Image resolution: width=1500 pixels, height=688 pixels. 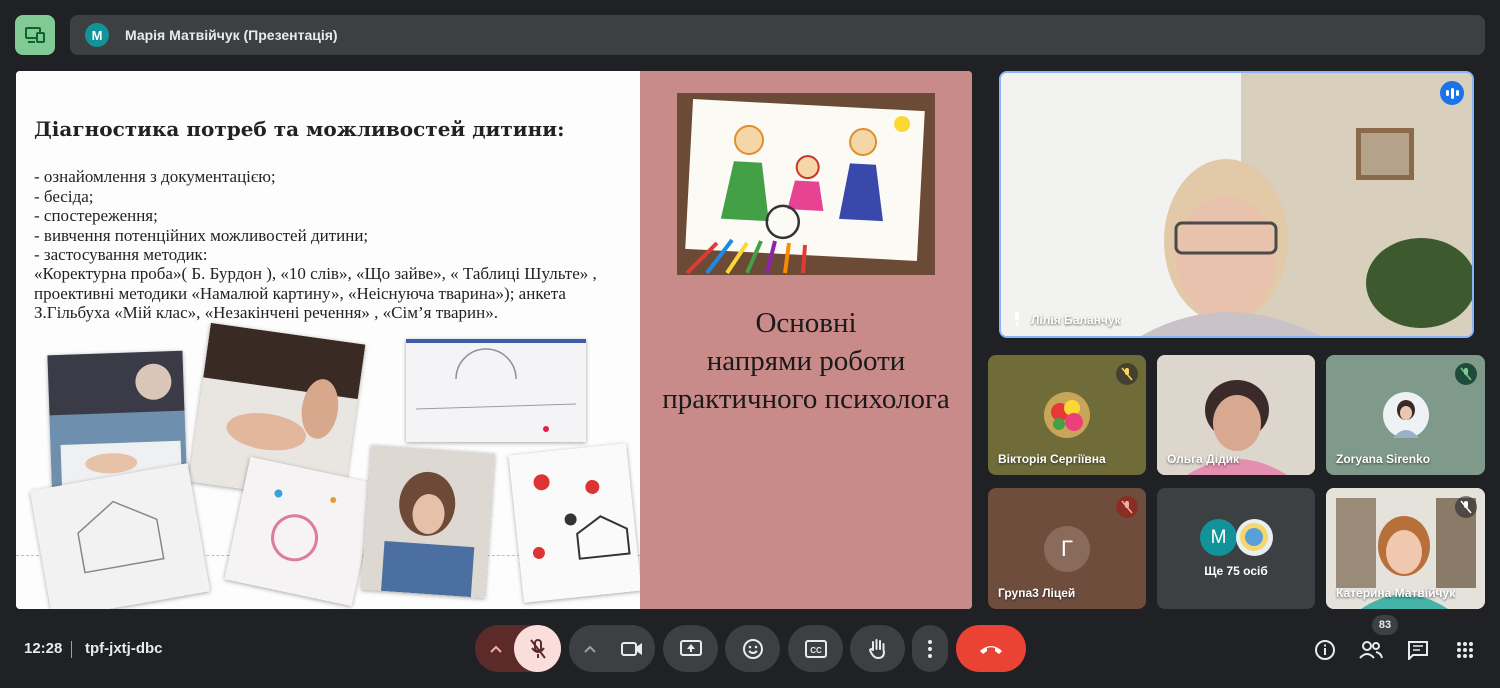 What do you see at coordinates (575, 523) in the screenshot?
I see `photo-doodle-page` at bounding box center [575, 523].